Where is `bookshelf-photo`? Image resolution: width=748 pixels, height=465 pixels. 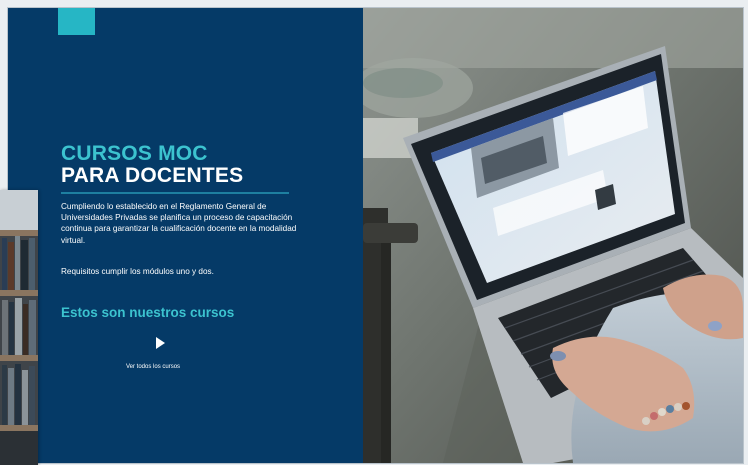 bookshelf-photo is located at coordinates (19, 327).